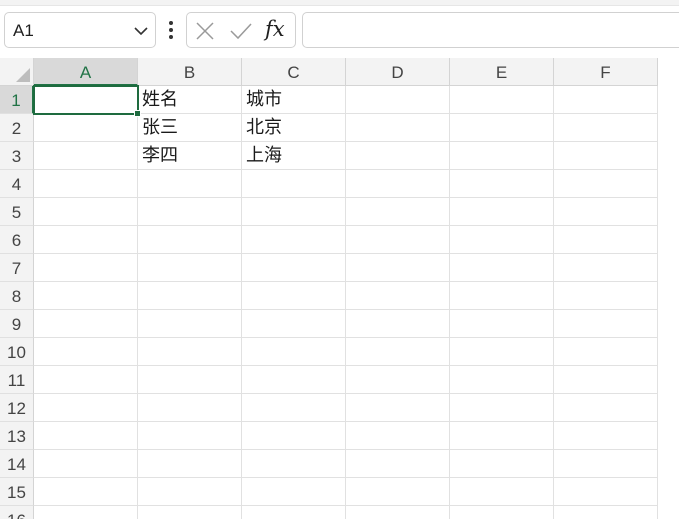 The height and width of the screenshot is (519, 679). Describe the element at coordinates (86, 212) in the screenshot. I see `cell-a5` at that location.